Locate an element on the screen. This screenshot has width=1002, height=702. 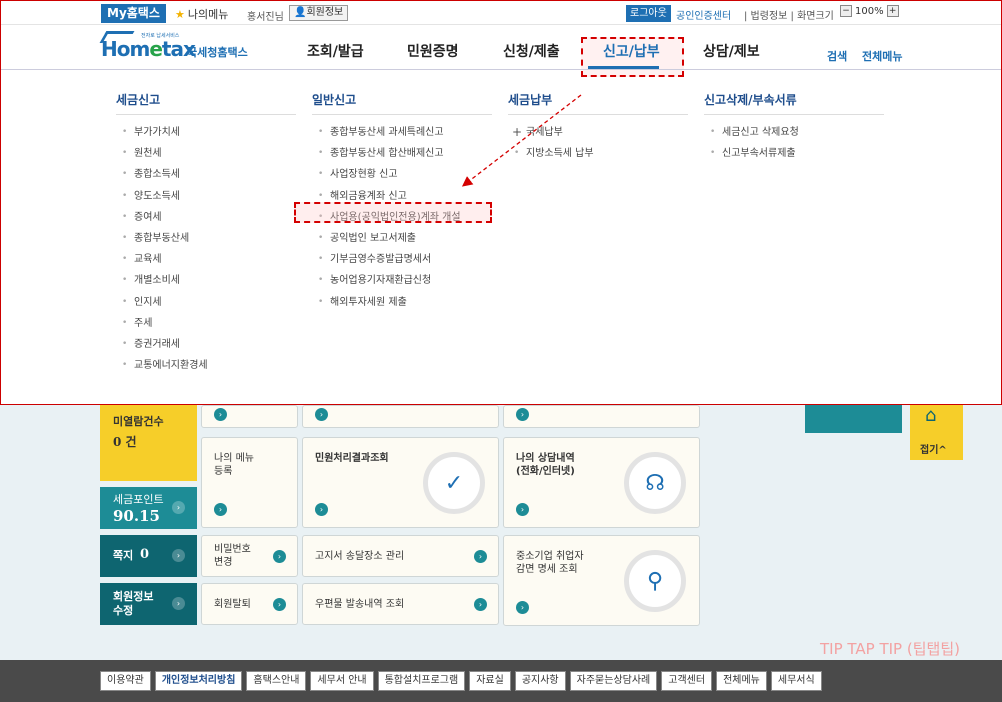
watermark: TIP TAP TIP (팁탭팁) is located at coordinates (890, 649).